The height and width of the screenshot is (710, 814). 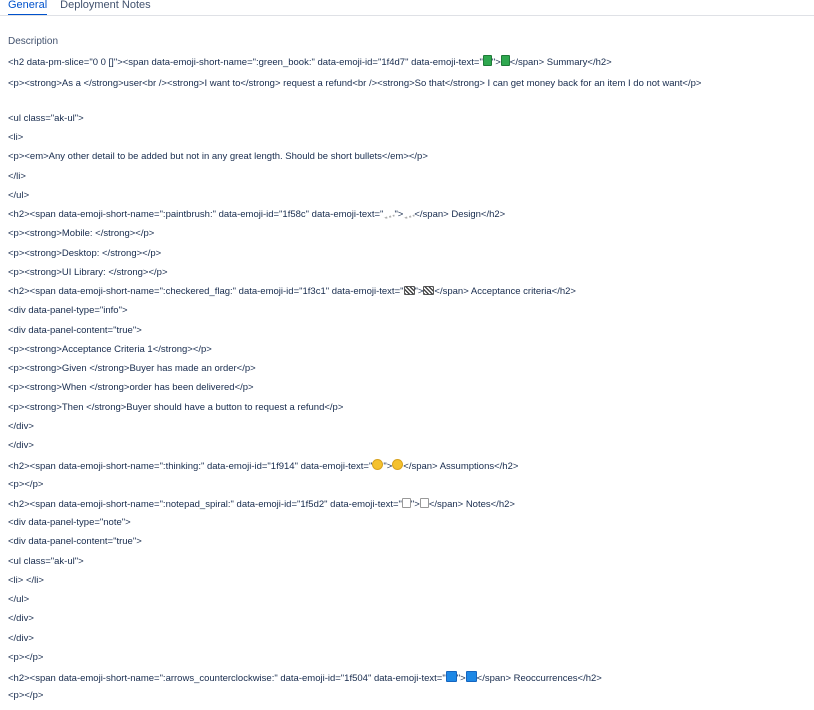 I want to click on description-label: Description, so click(x=33, y=41).